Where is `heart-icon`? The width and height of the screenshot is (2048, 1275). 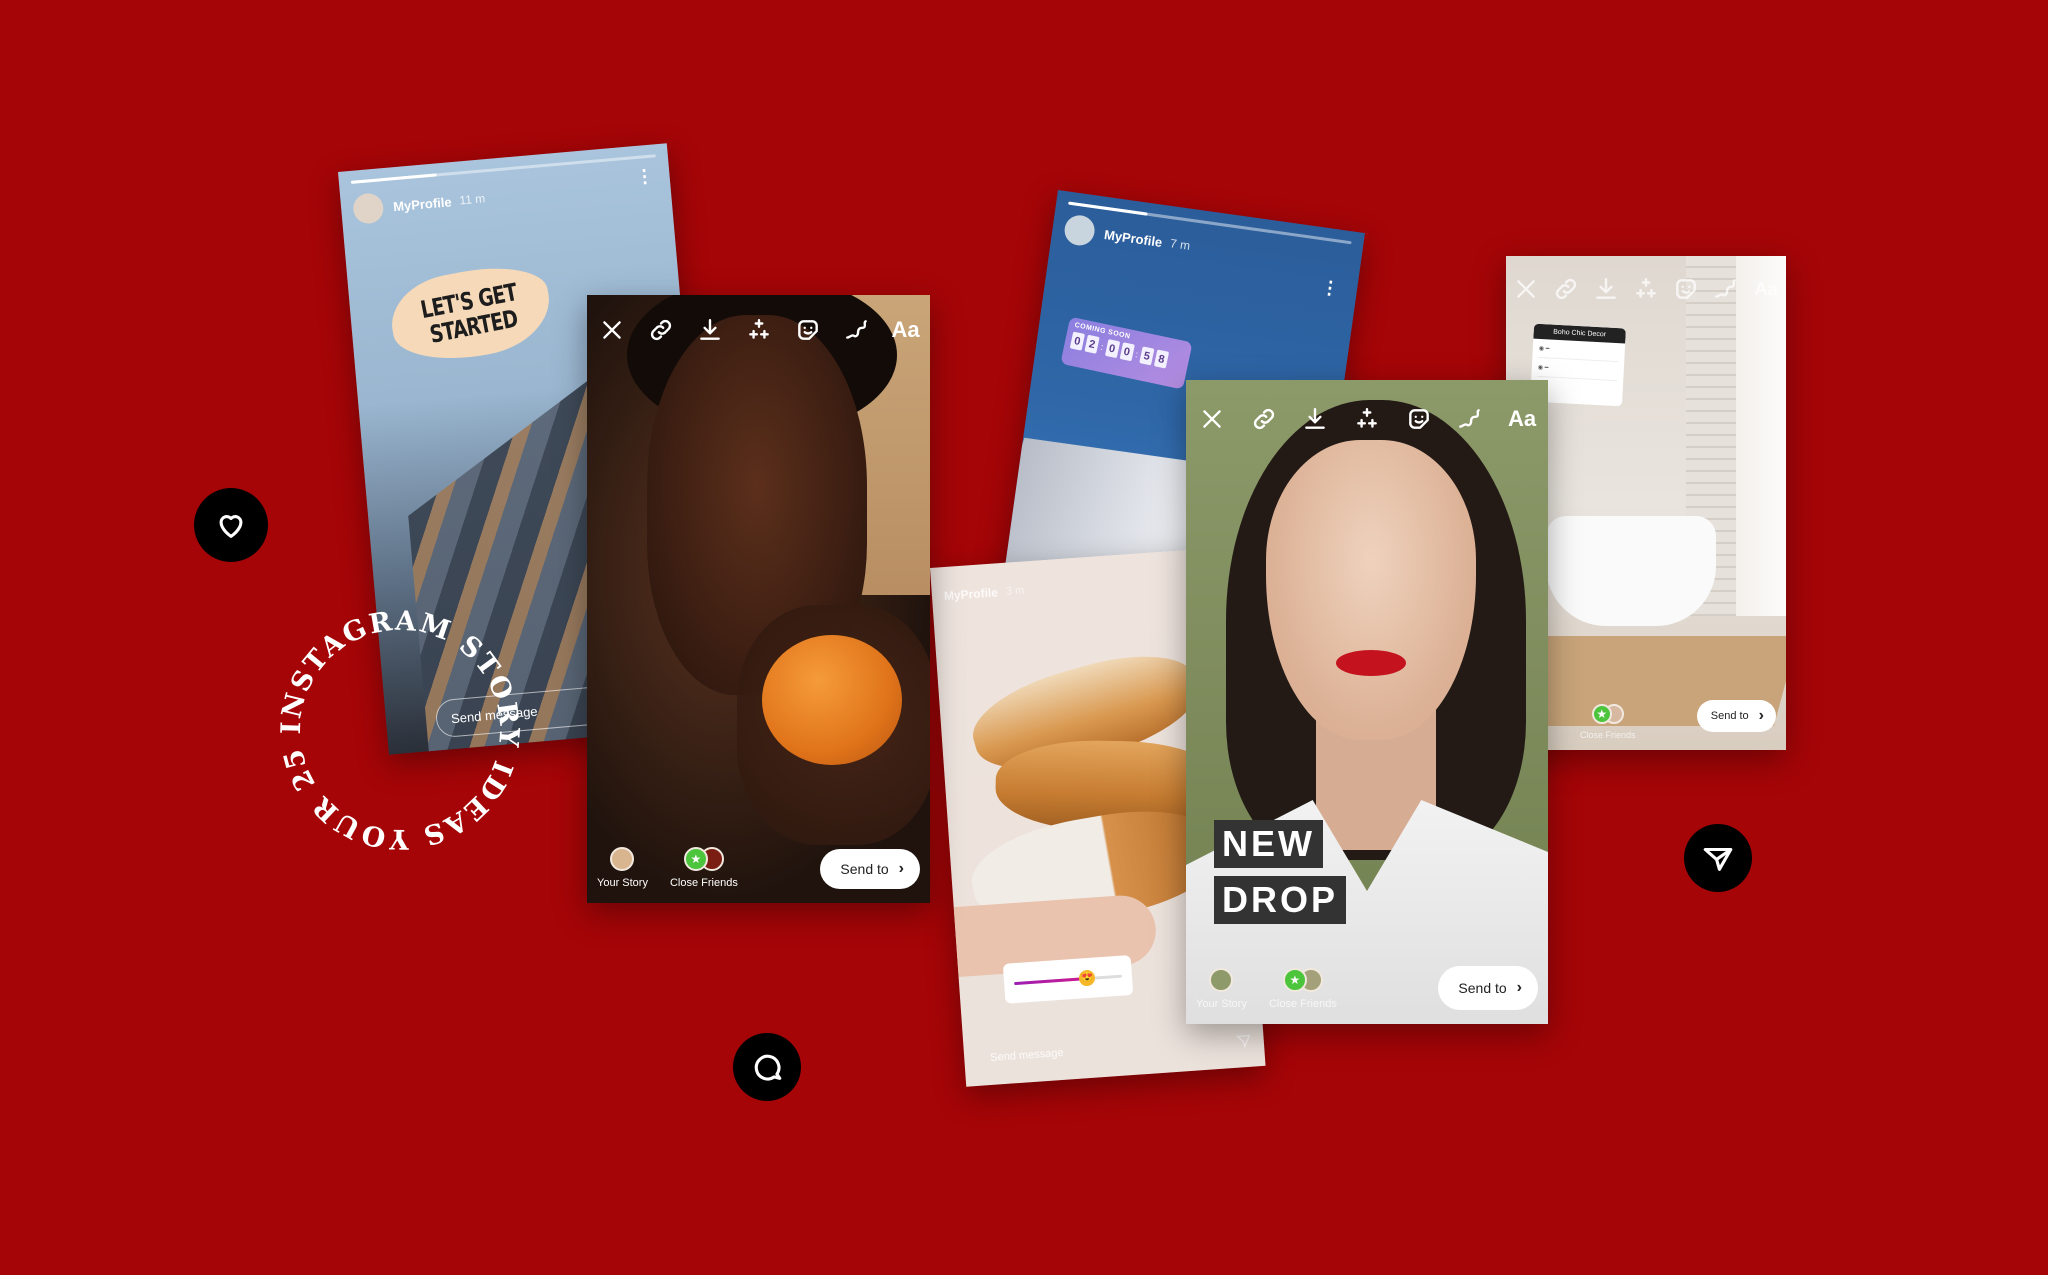
heart-icon is located at coordinates (231, 526).